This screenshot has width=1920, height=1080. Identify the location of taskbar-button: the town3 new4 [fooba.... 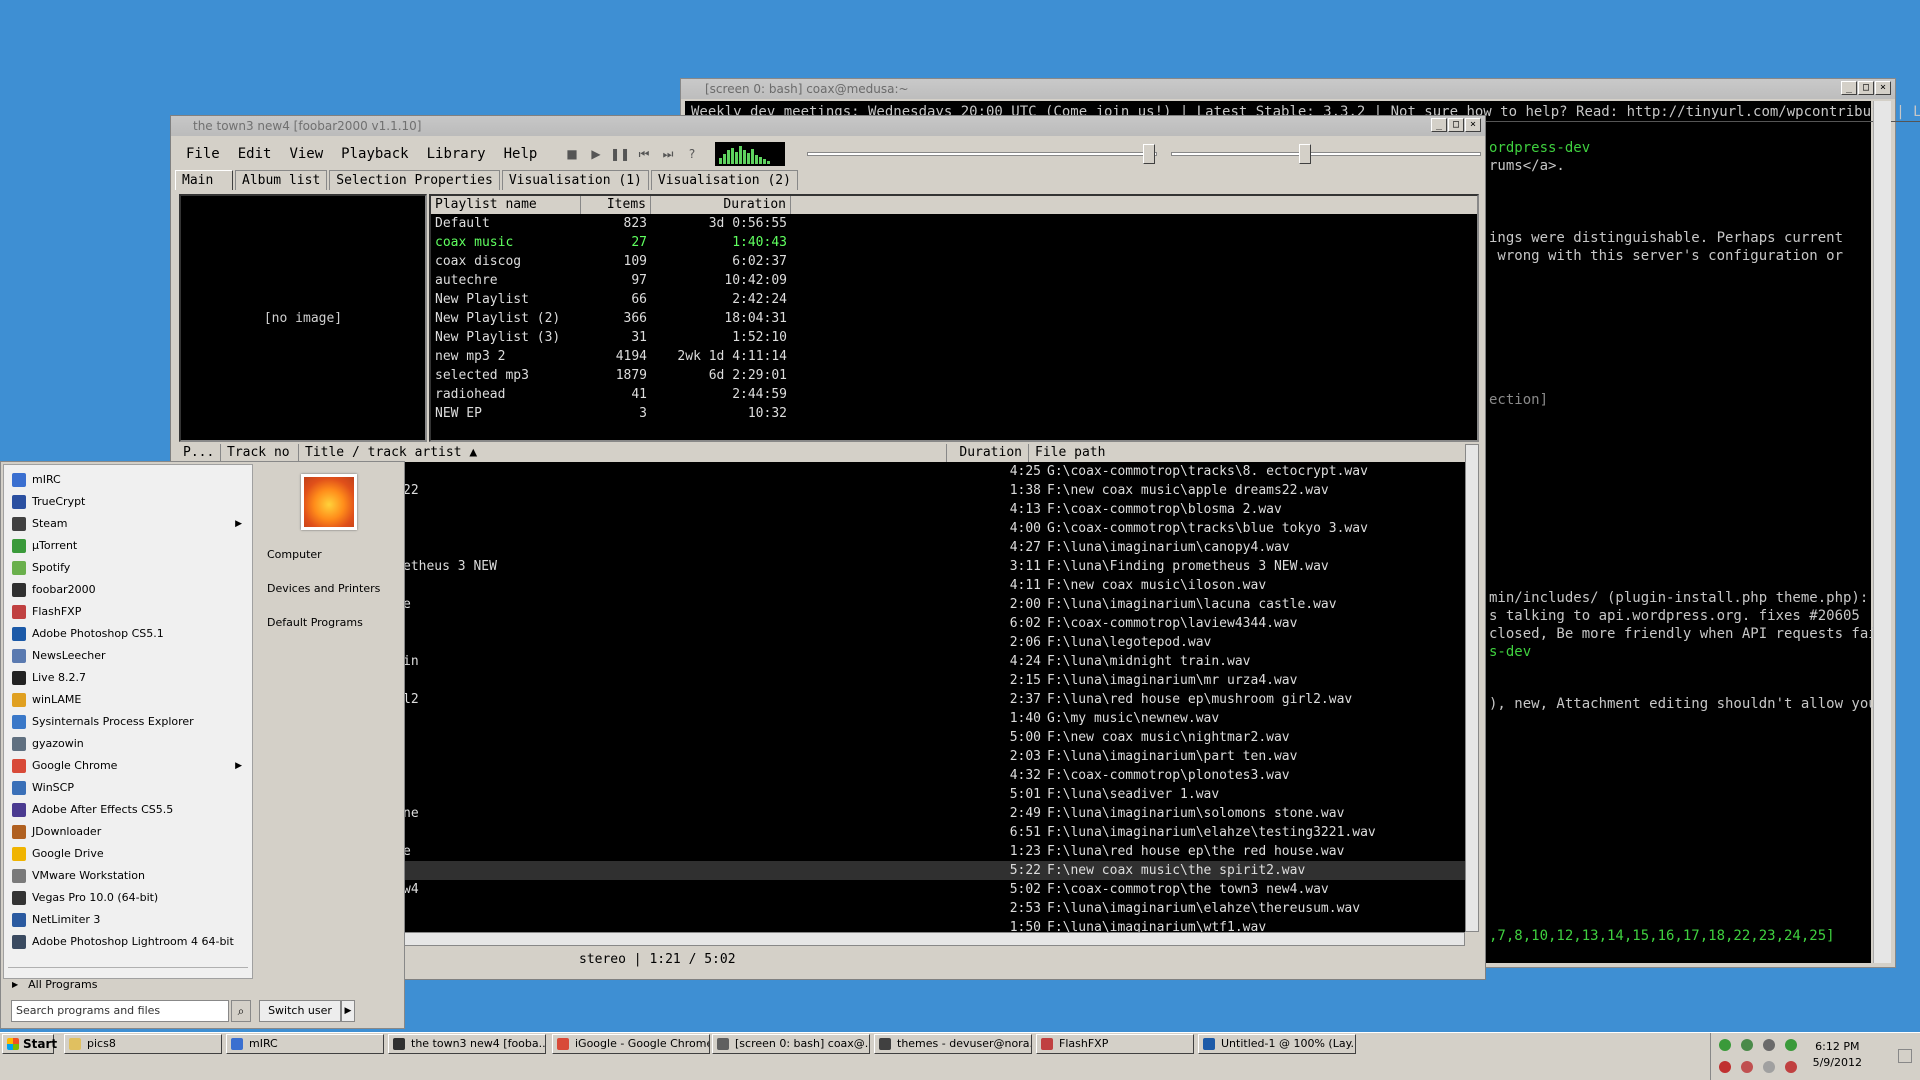
(467, 1044).